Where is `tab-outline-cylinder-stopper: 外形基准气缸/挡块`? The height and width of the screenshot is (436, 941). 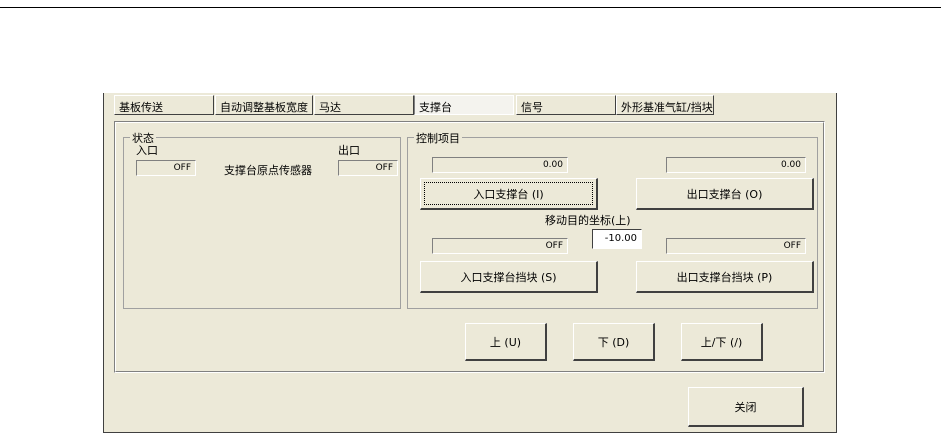 tab-outline-cylinder-stopper: 外形基准气缸/挡块 is located at coordinates (665, 105).